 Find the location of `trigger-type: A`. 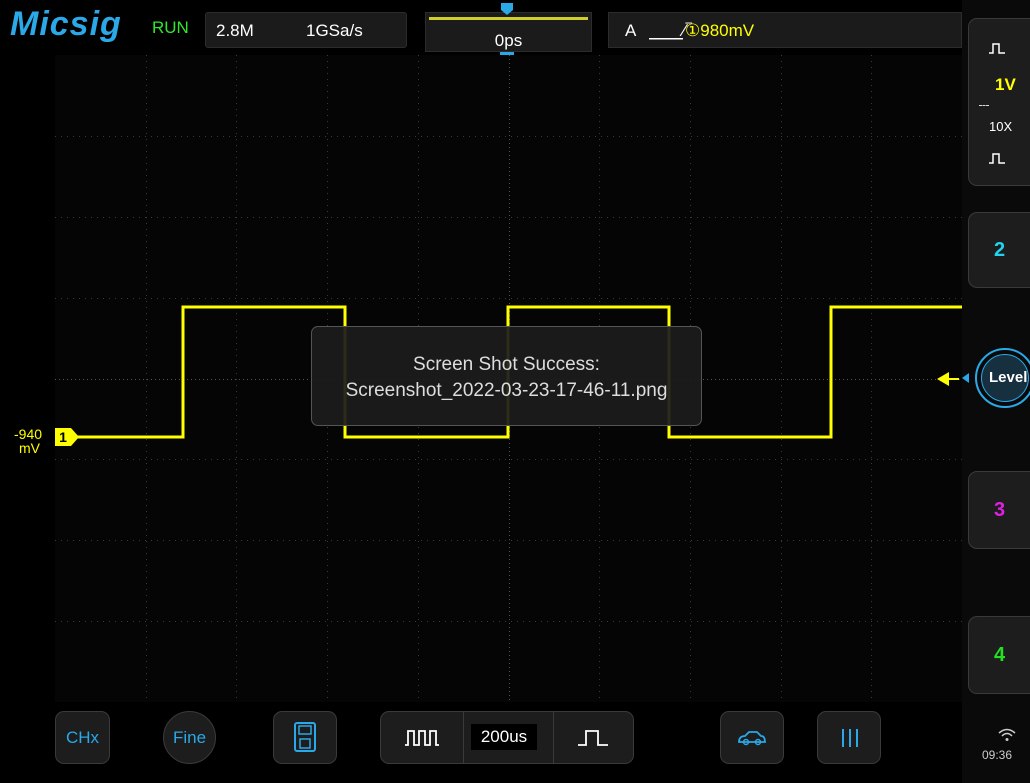

trigger-type: A is located at coordinates (631, 30).